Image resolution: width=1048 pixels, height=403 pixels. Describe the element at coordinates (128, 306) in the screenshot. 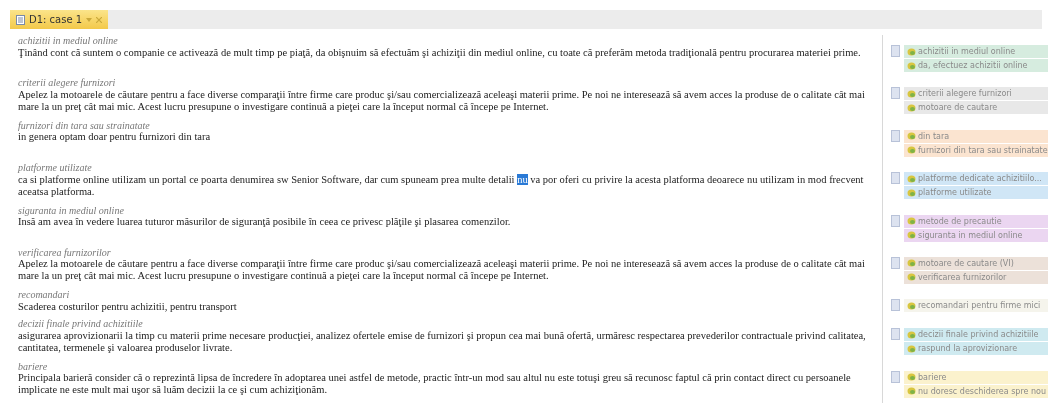

I see `segment-text: Scaderea costurilor pentru achizitii, pentru transport` at that location.